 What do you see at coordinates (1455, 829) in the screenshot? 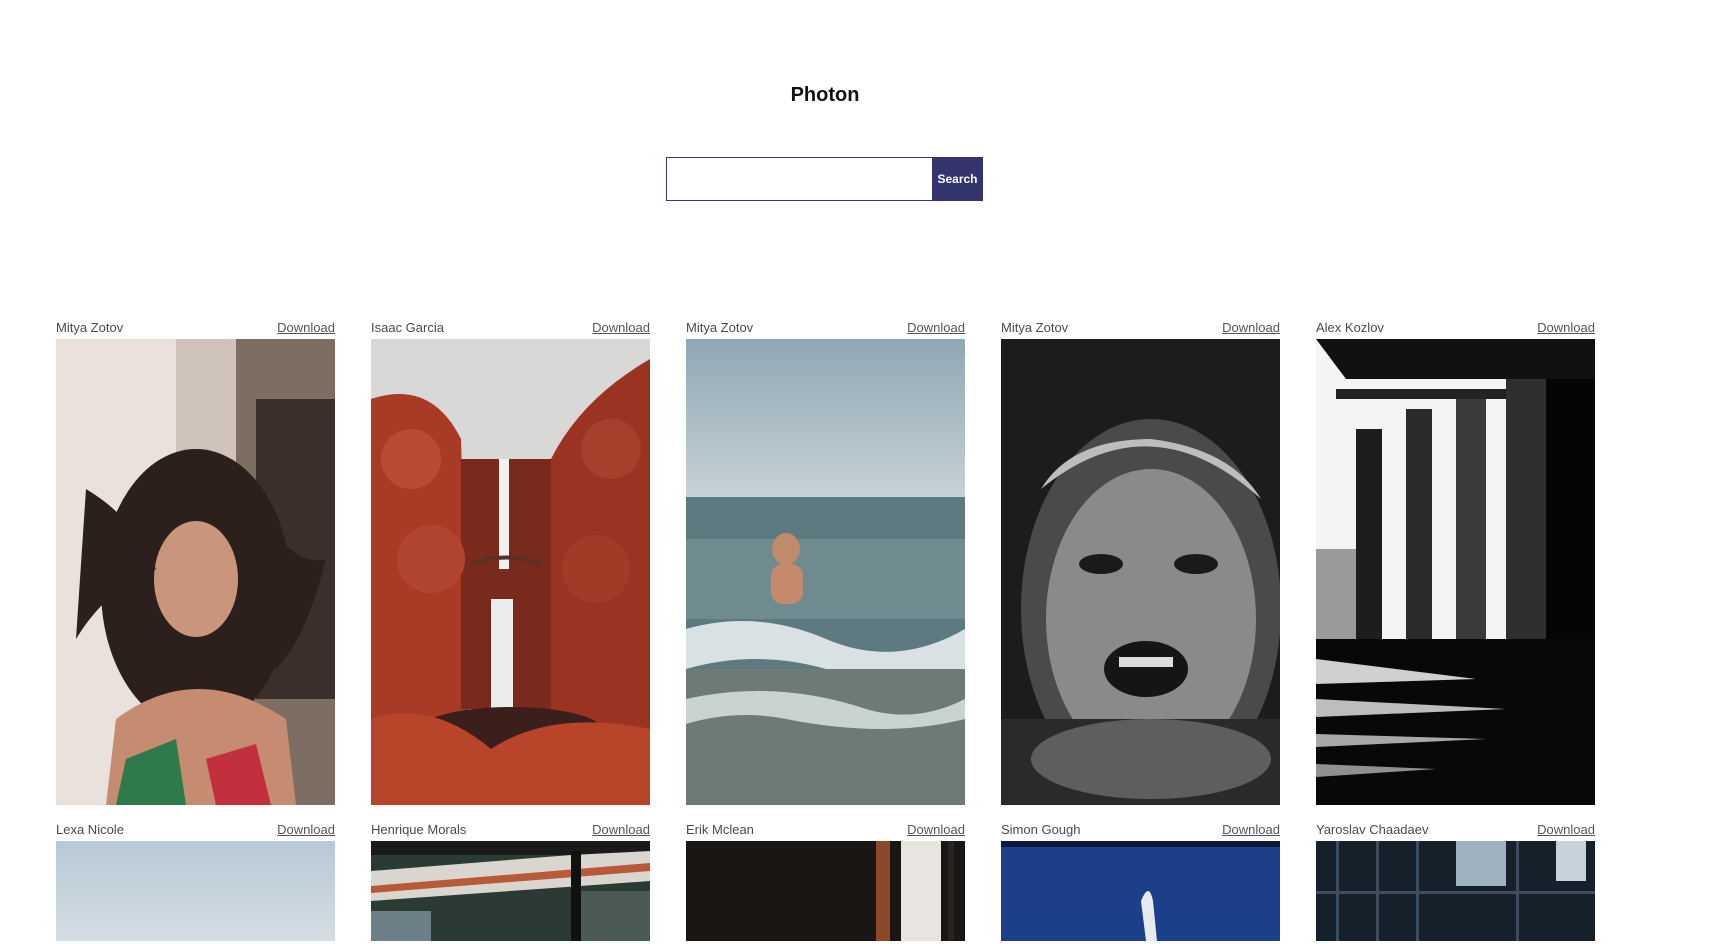
I see `photo-card-header: Yaroslav Chaadaev Download` at bounding box center [1455, 829].